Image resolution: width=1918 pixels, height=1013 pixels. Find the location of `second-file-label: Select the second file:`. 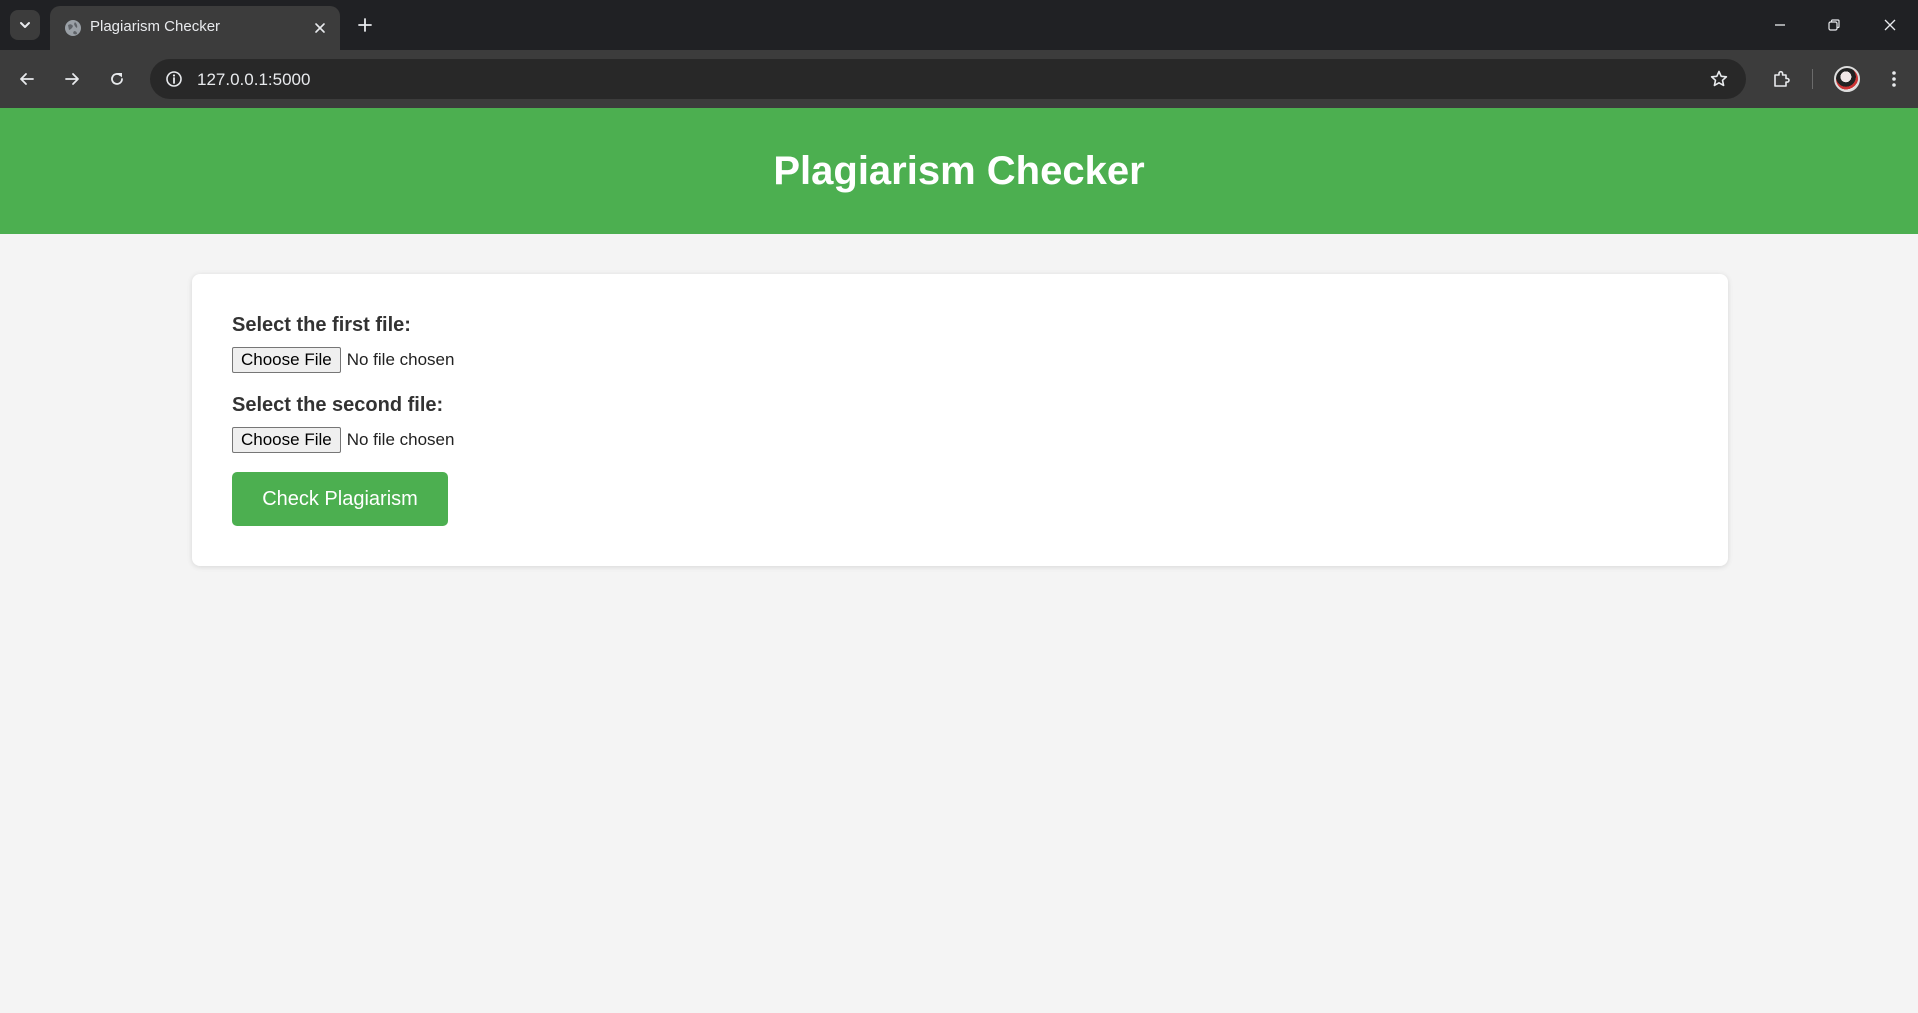

second-file-label: Select the second file: is located at coordinates (338, 405).